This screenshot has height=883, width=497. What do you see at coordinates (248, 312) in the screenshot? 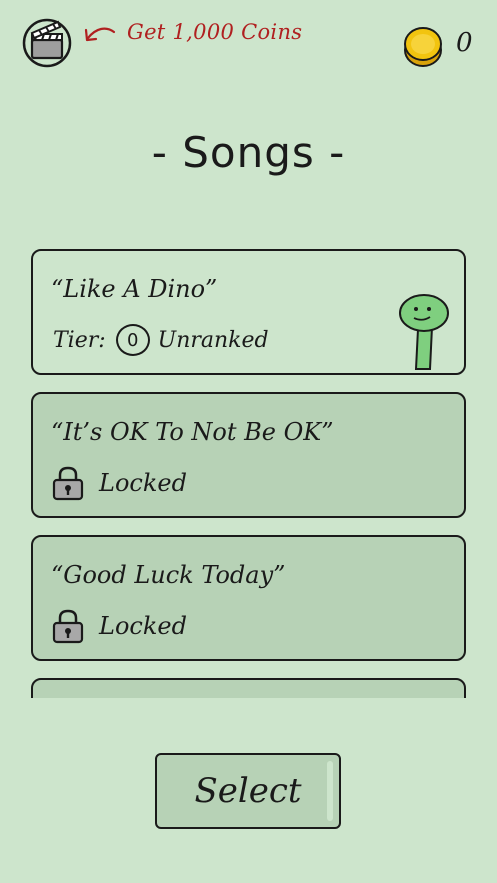
I see `song-card-like-a-dino: “Like A Dino” Tier: 0 Unranked` at bounding box center [248, 312].